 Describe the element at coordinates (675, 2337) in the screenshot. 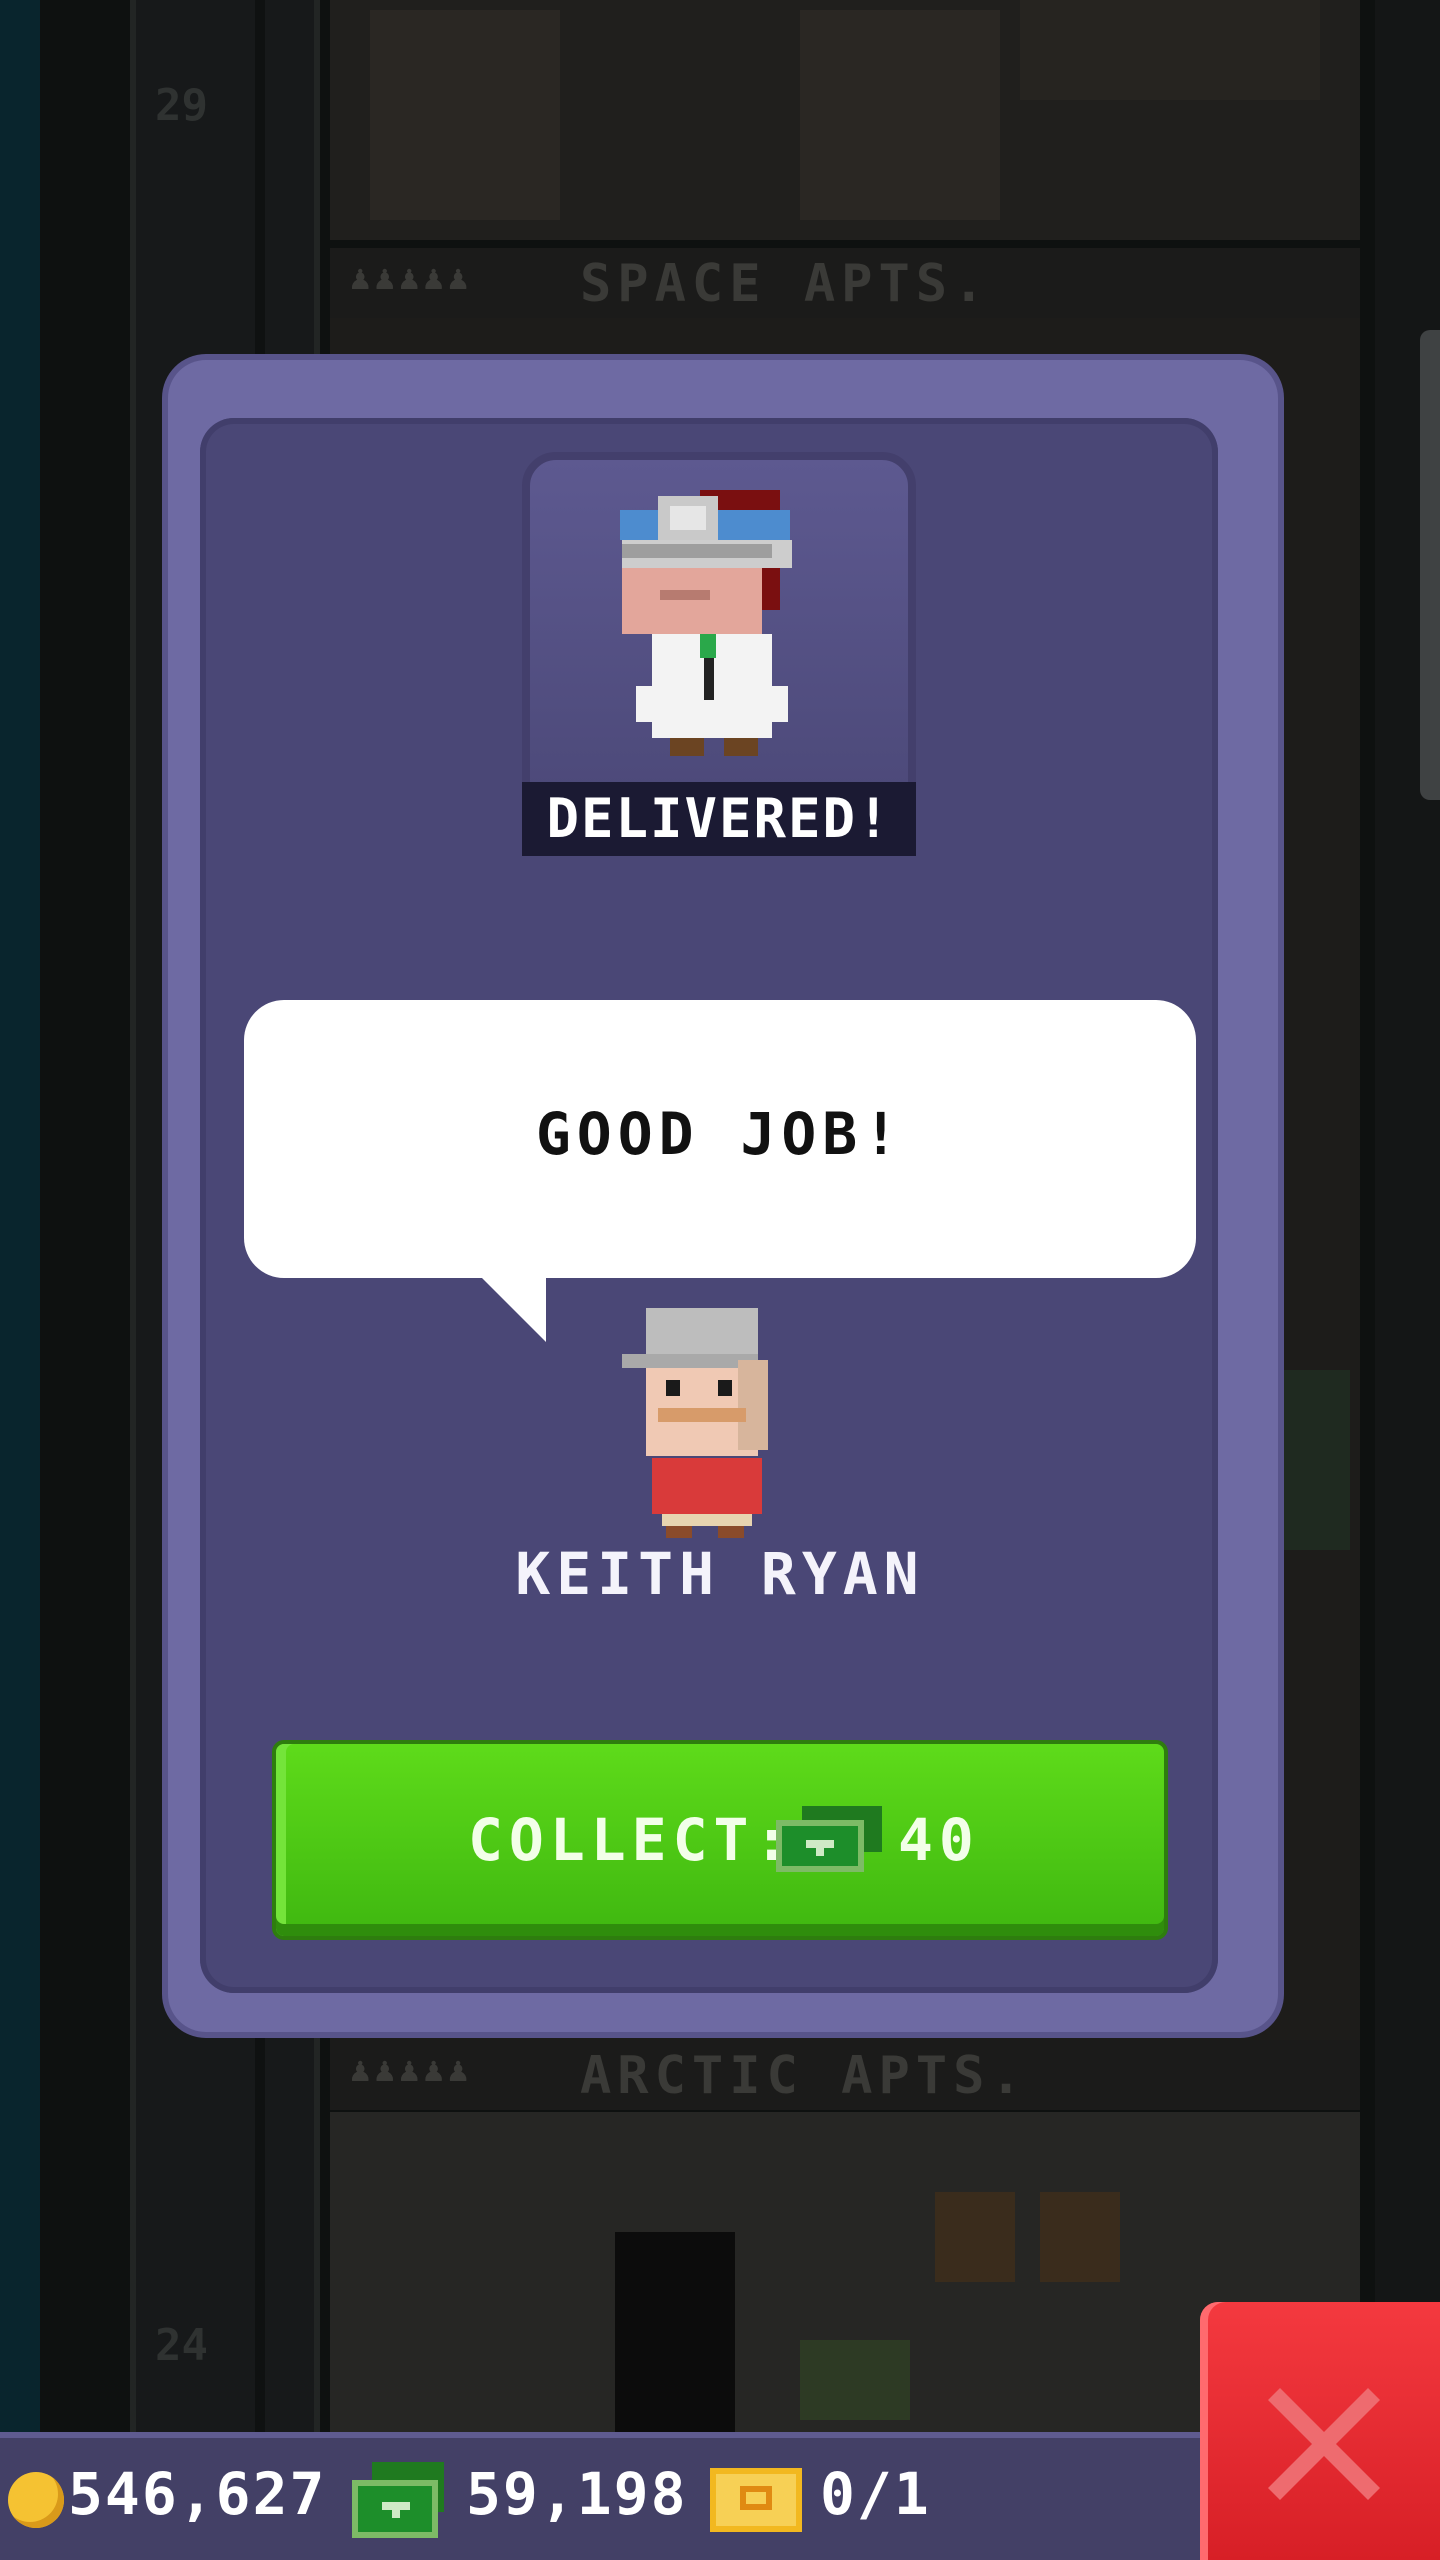

I see `floor-24-doorway` at that location.